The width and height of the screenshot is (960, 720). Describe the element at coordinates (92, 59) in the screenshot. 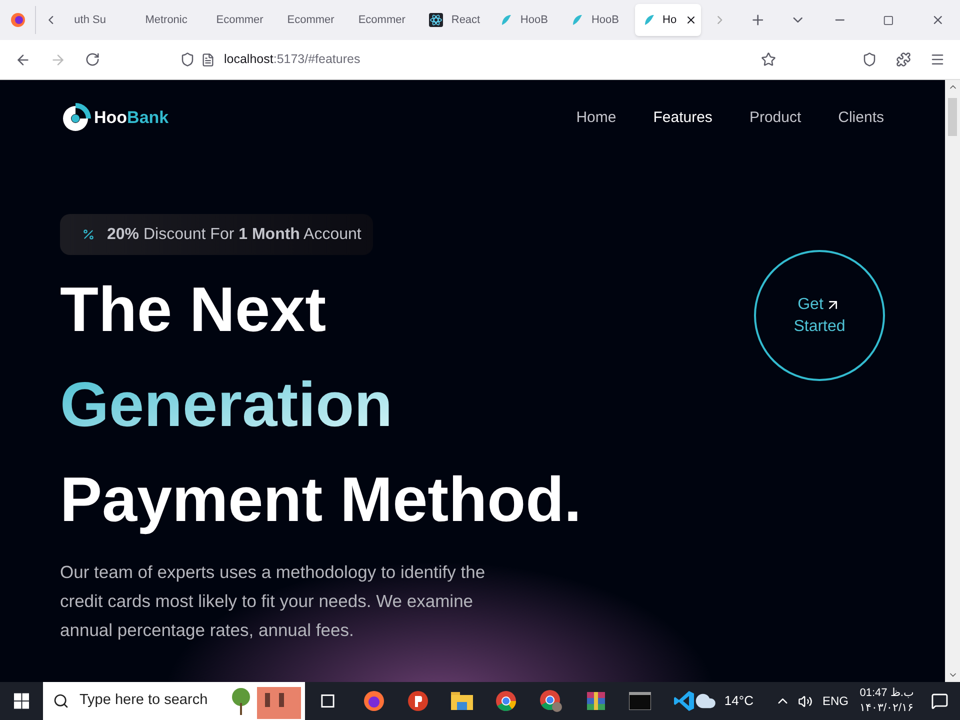

I see `reload-icon` at that location.